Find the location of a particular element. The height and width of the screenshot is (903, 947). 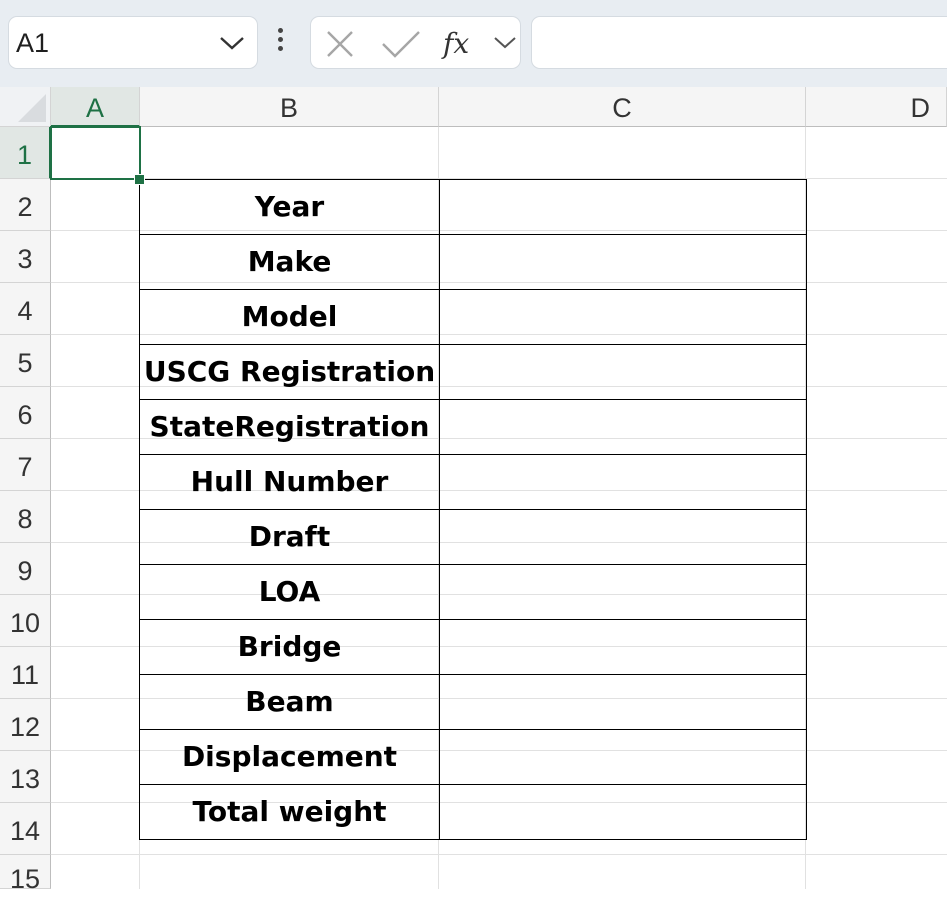

row-header-13: 13 is located at coordinates (25, 777).